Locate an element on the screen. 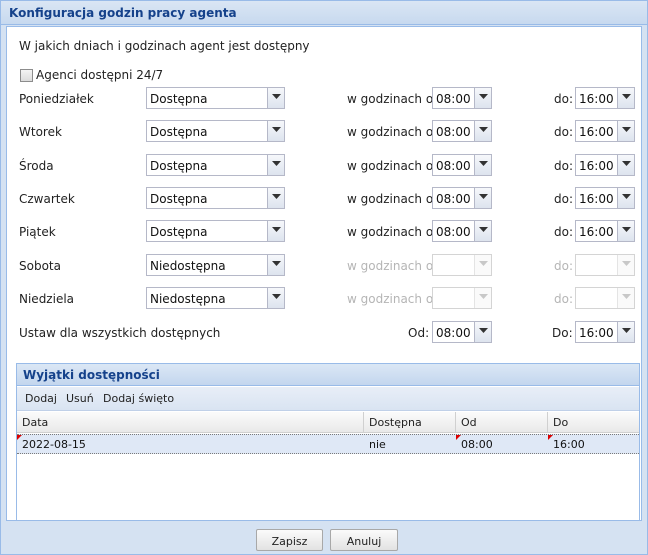  add-exception-button: Dodaj is located at coordinates (41, 398).